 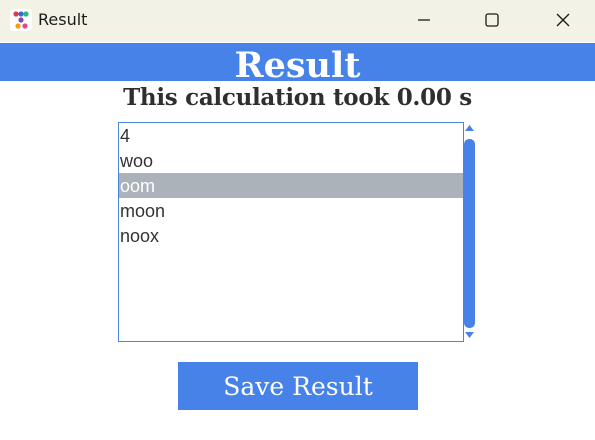 What do you see at coordinates (291, 210) in the screenshot?
I see `list-item: moon` at bounding box center [291, 210].